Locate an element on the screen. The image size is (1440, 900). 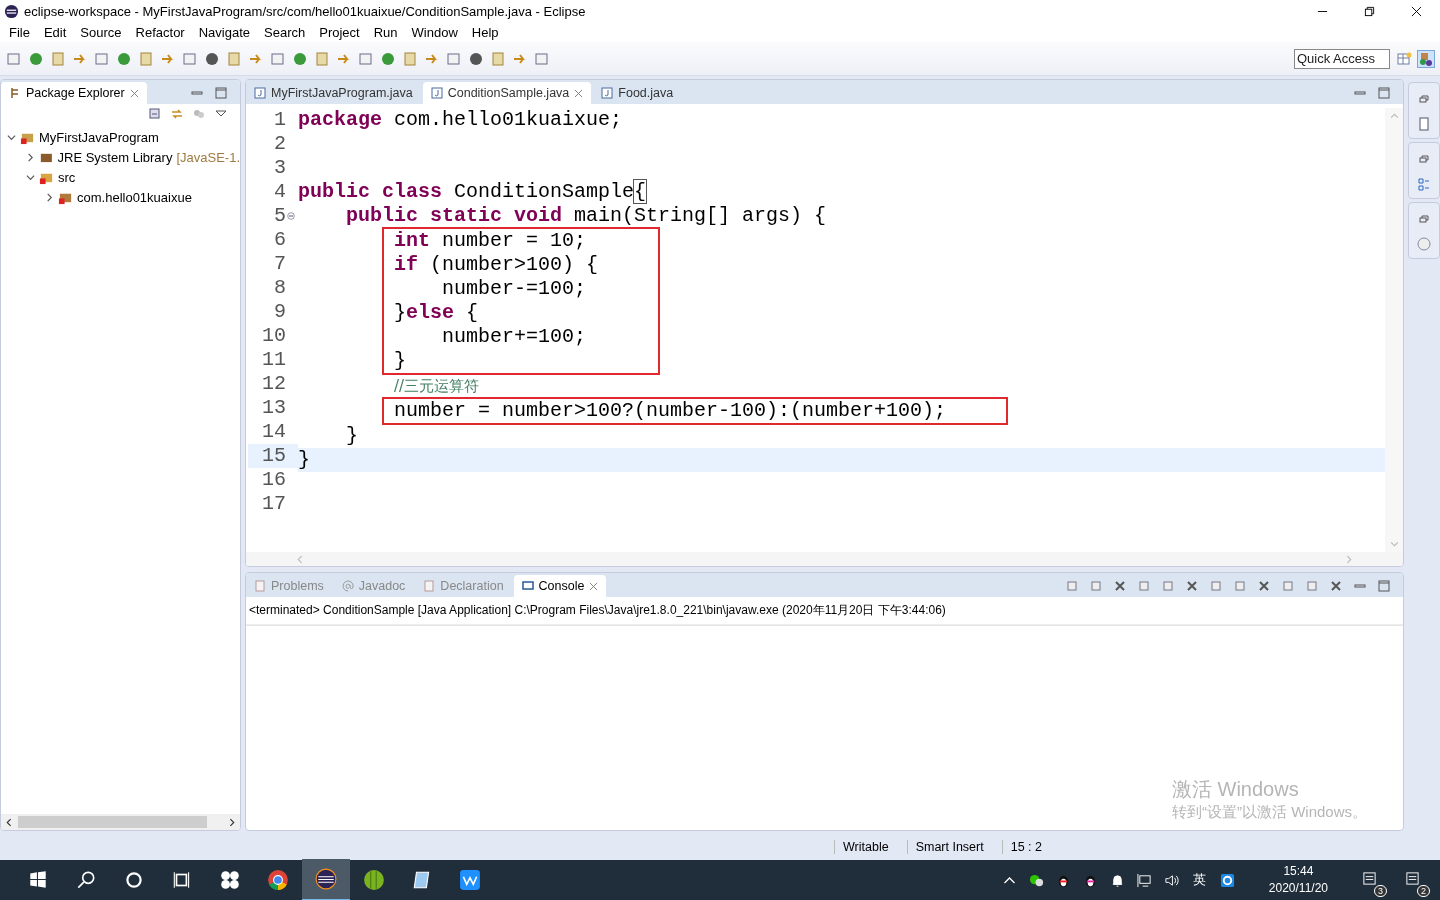
menu-item: Search is located at coordinates (285, 32).